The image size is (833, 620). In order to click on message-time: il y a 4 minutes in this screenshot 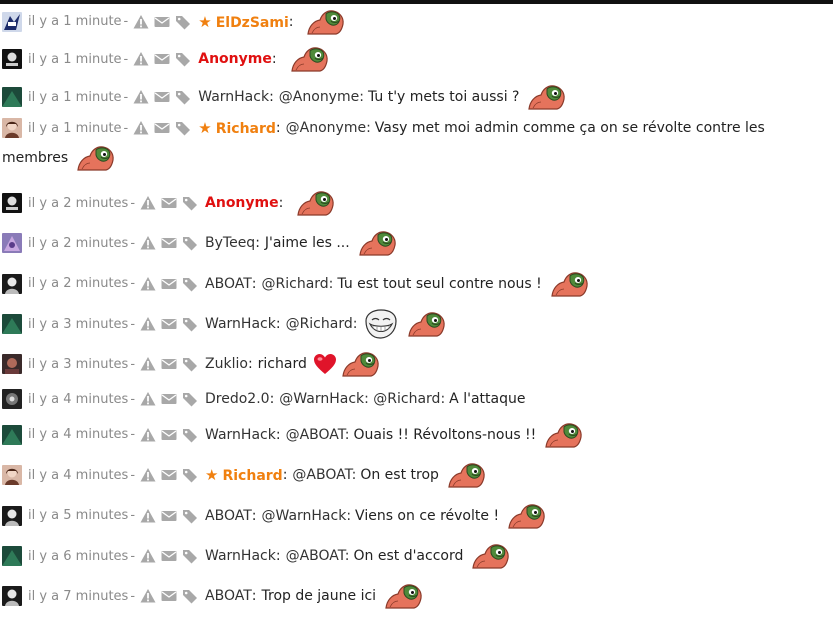, I will do `click(78, 434)`.